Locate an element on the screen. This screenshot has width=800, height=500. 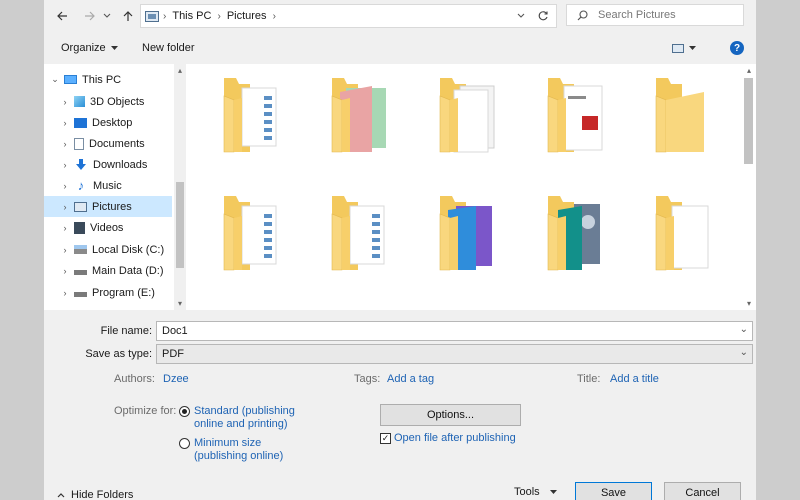
drive-icon is located at coordinates (80, 292).